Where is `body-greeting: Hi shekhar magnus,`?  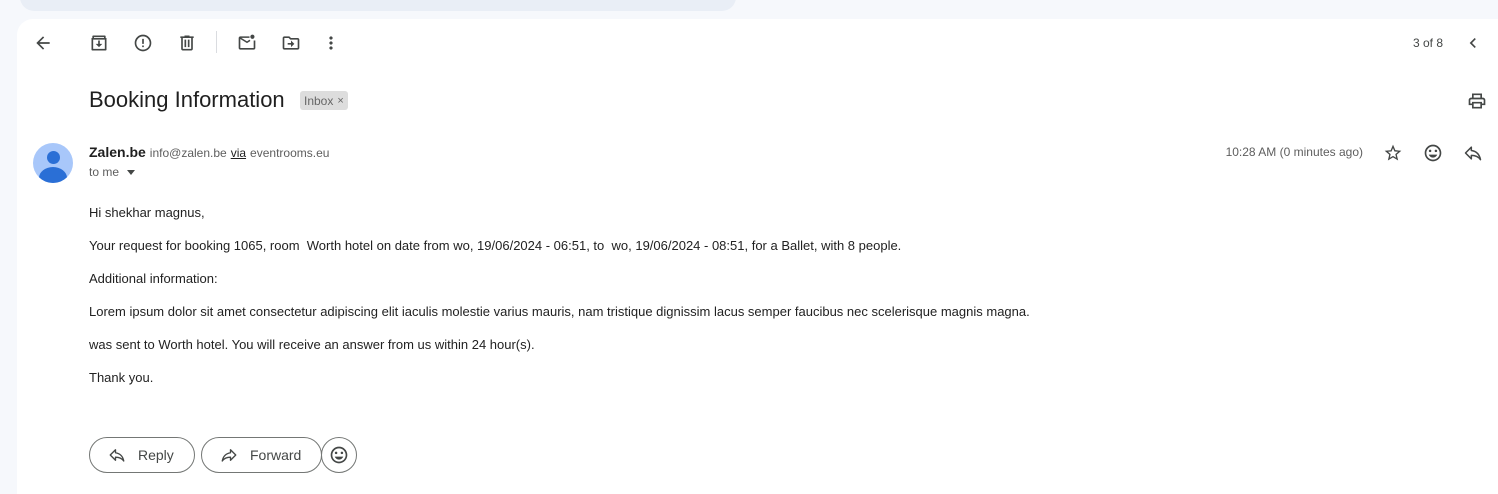
body-greeting: Hi shekhar magnus, is located at coordinates (147, 212).